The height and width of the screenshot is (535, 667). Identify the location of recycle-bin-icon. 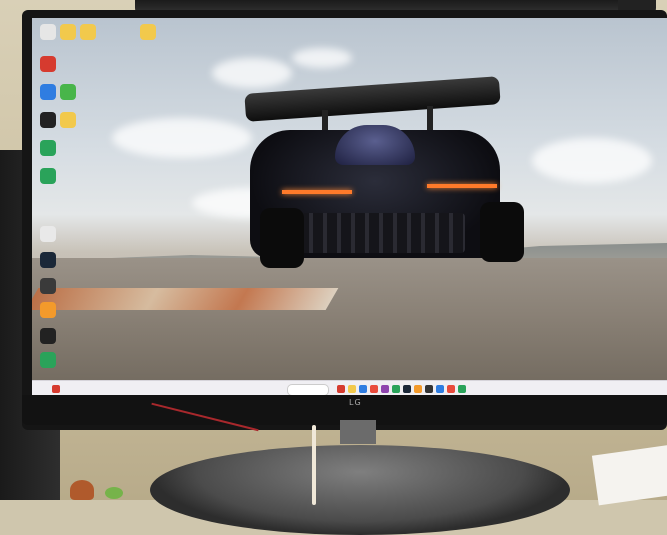
(48, 32).